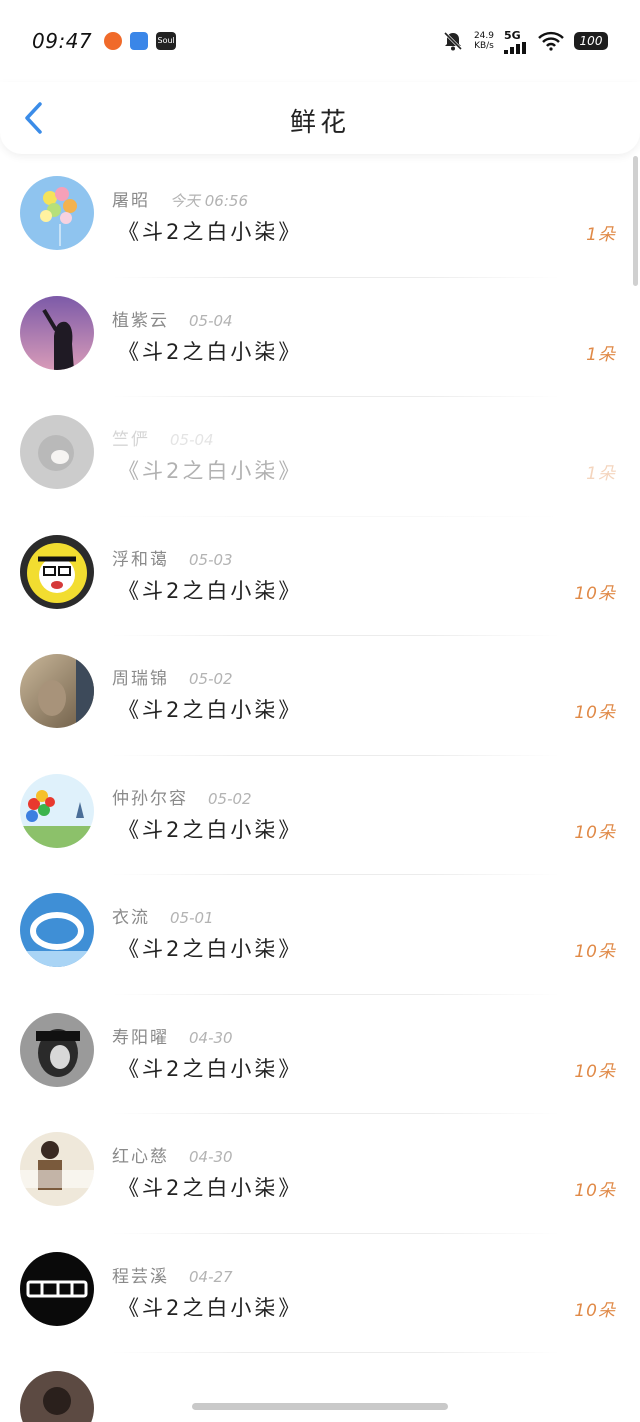 This screenshot has height=1422, width=640. What do you see at coordinates (320, 576) in the screenshot?
I see `list-item: 浮和蔼 05-03 《斗2之白小柒》 10朵` at bounding box center [320, 576].